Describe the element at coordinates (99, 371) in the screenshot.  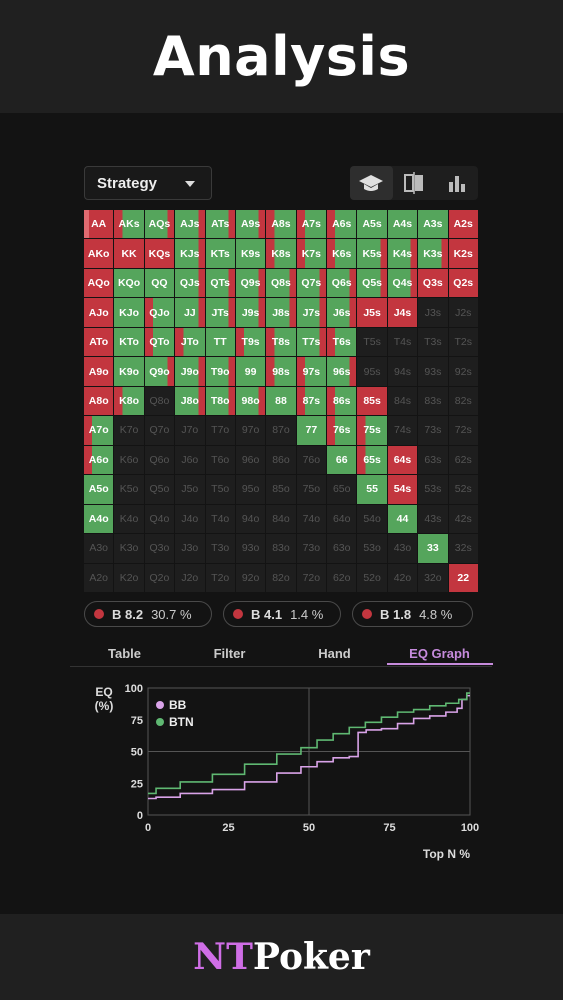
I see `hand-cell-a9o: A9o` at that location.